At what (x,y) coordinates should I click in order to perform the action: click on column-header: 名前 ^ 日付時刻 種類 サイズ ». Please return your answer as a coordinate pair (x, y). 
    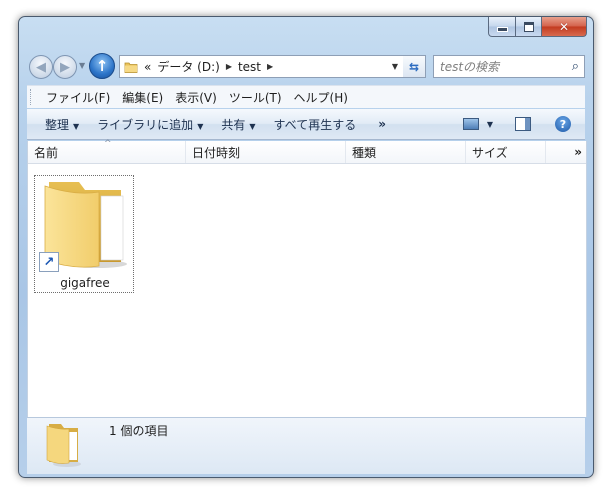
    Looking at the image, I should click on (307, 151).